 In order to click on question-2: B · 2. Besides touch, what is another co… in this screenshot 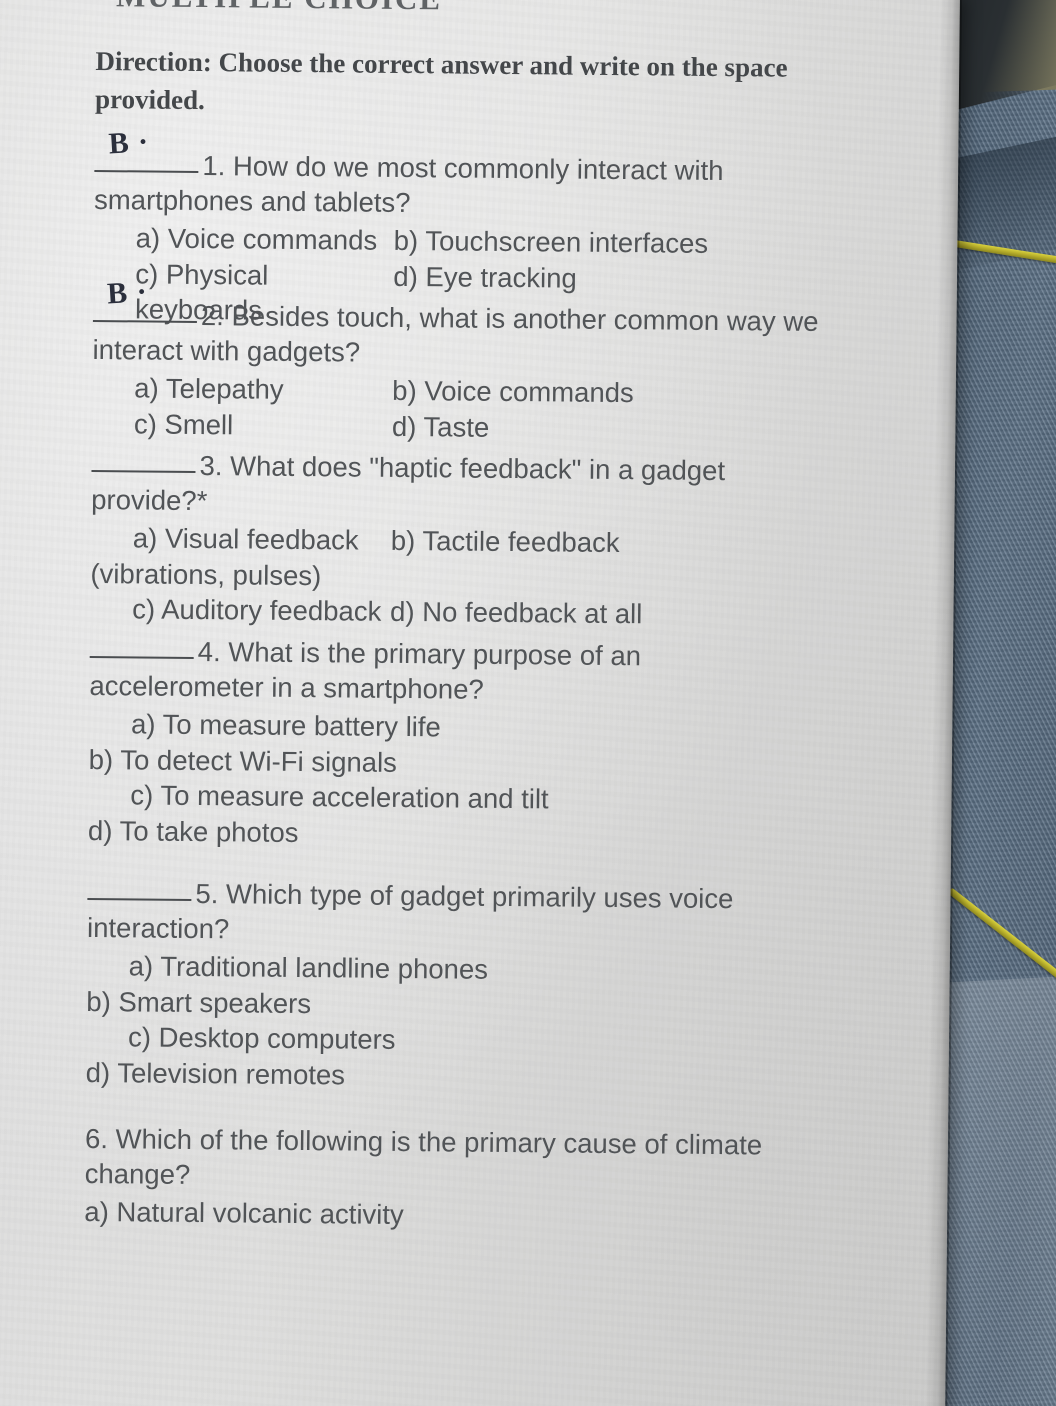, I will do `click(497, 362)`.